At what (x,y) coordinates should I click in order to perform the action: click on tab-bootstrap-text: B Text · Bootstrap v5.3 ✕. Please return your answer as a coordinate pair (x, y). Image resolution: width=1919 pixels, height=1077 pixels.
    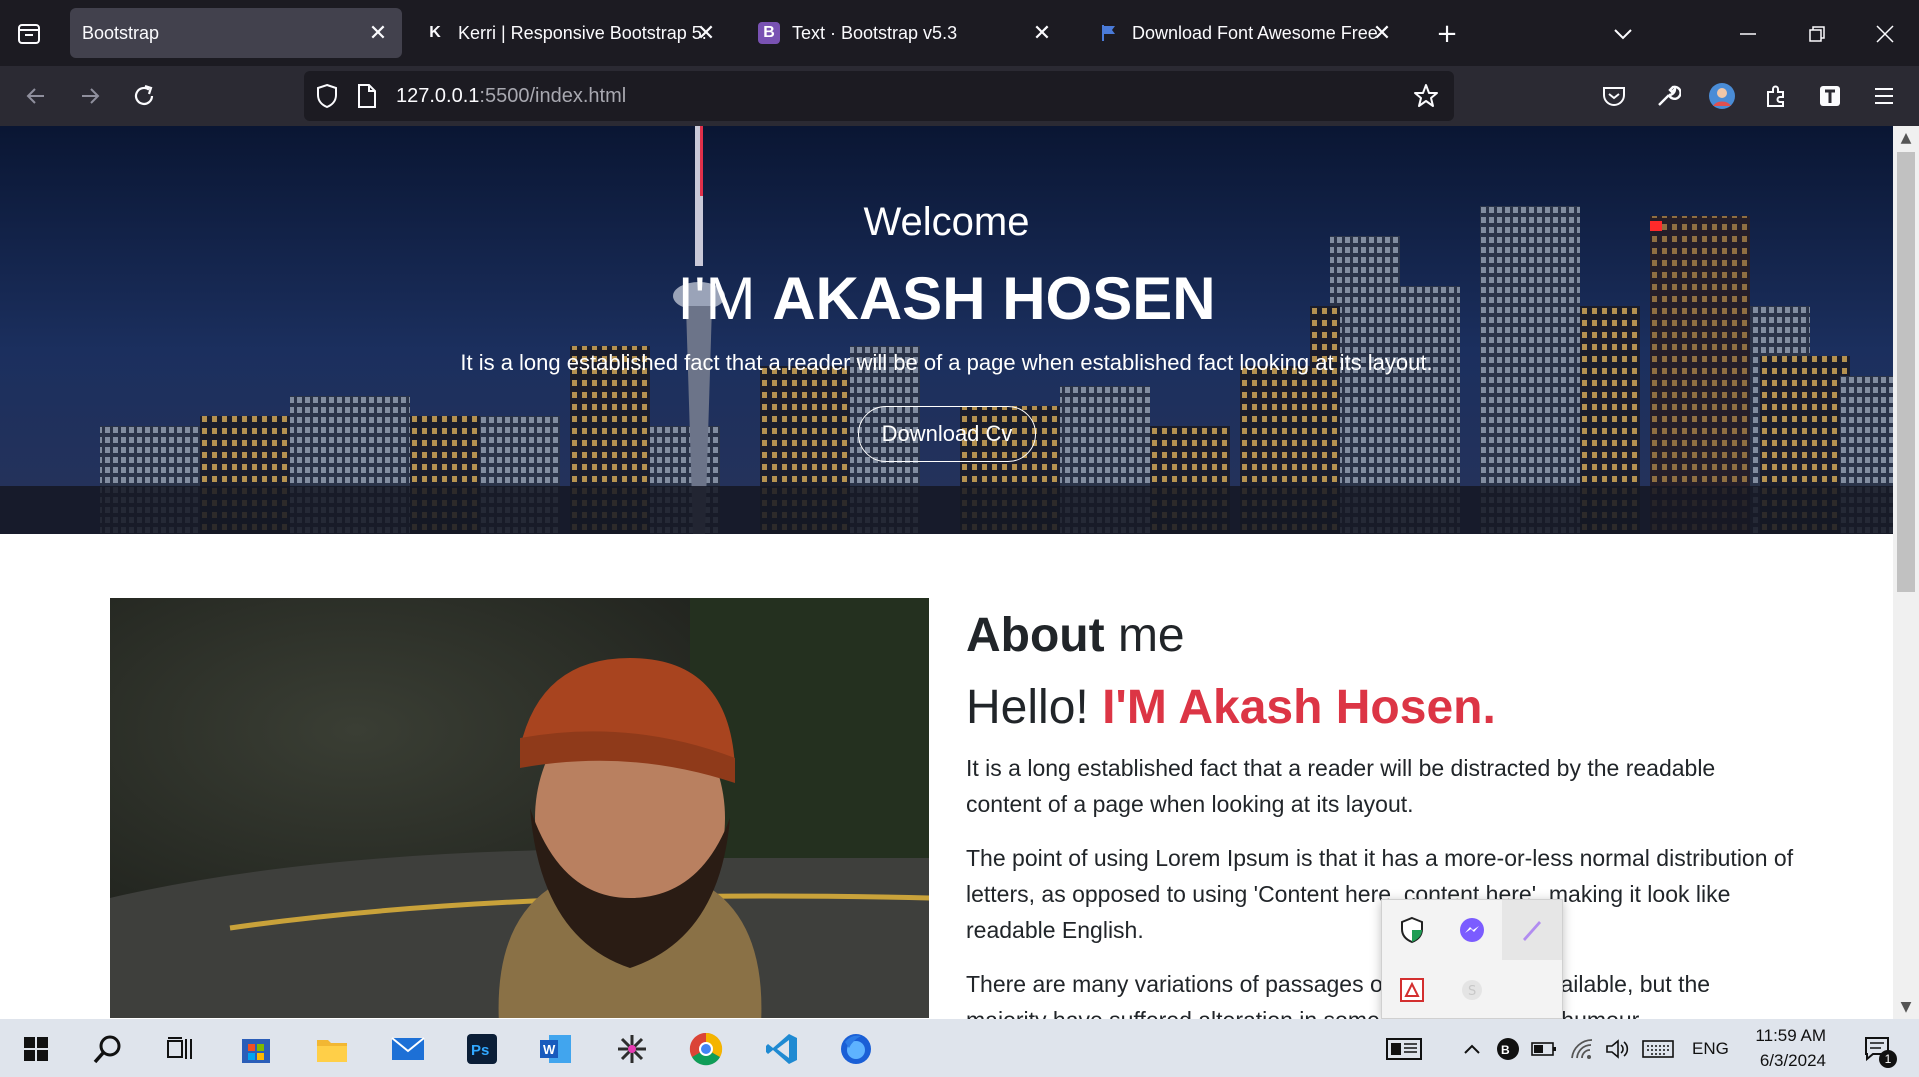
    Looking at the image, I should click on (906, 33).